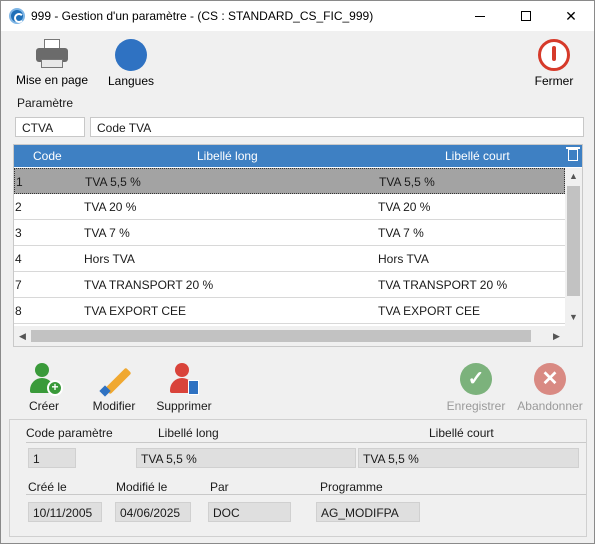 This screenshot has height=544, width=595. What do you see at coordinates (18, 207) in the screenshot?
I see `cell-code: 2` at bounding box center [18, 207].